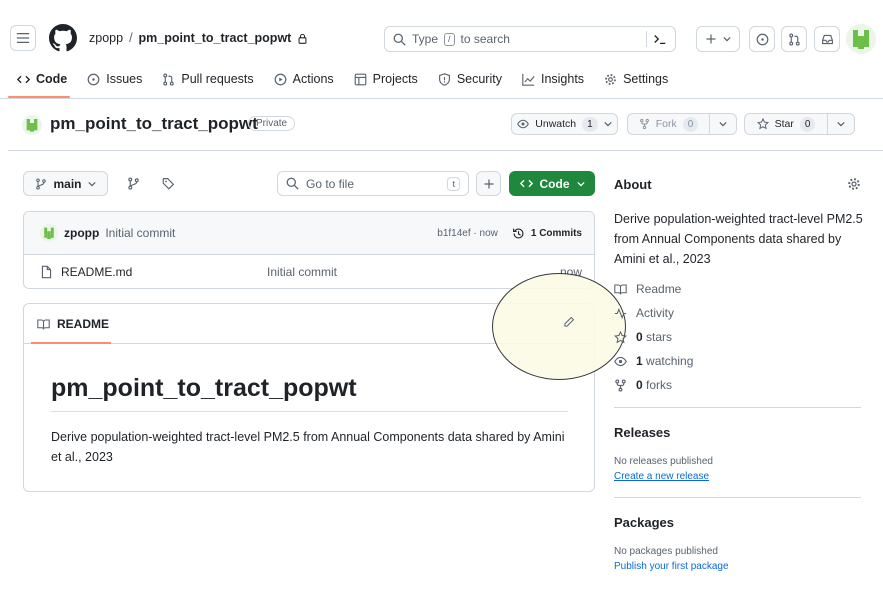  Describe the element at coordinates (670, 361) in the screenshot. I see `watching-label: watching` at that location.